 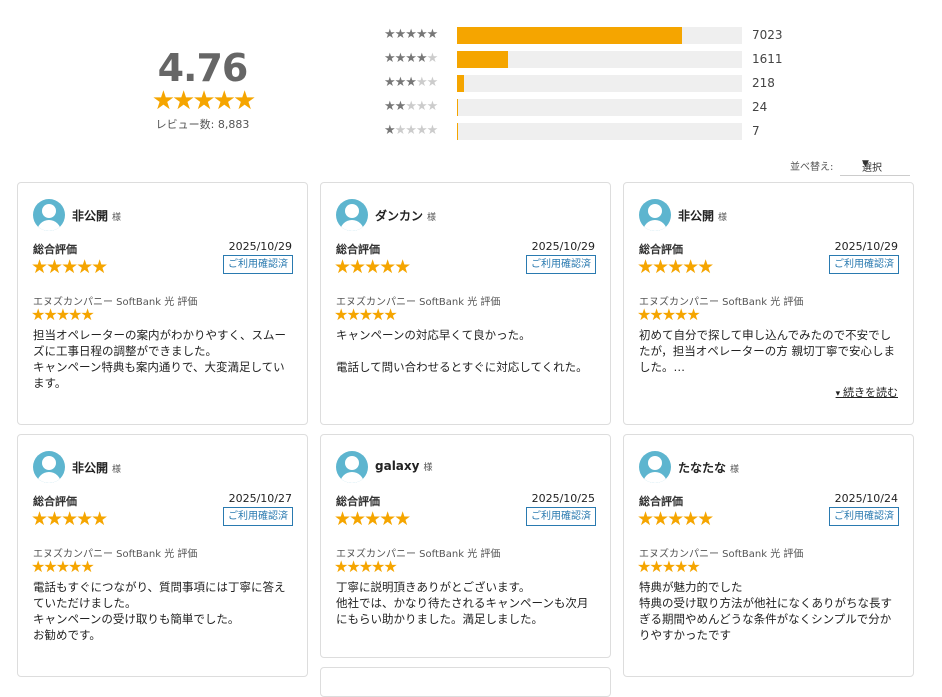 I want to click on sort-select: 選択 ▼, so click(x=875, y=165).